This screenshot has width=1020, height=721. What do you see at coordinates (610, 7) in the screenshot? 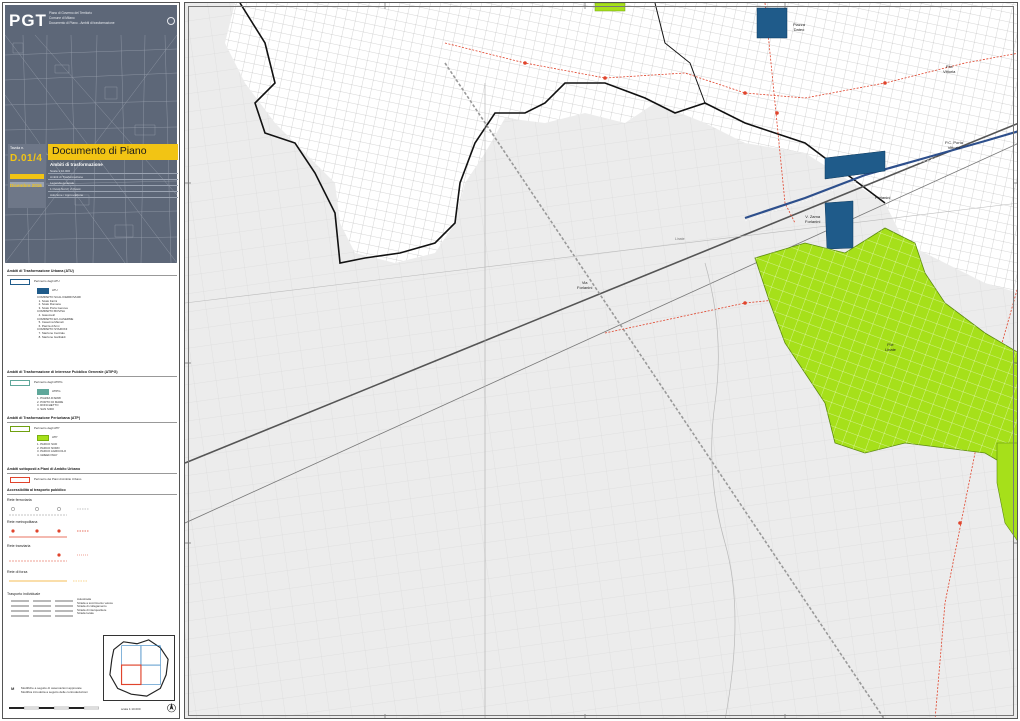
I see `atp-area-north` at bounding box center [610, 7].